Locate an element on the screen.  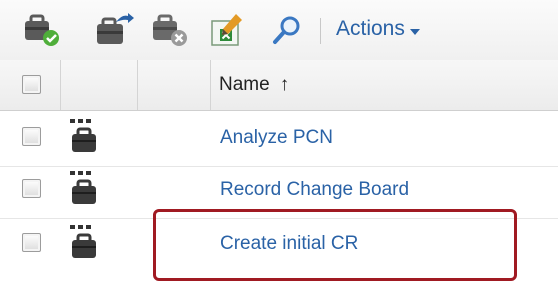
toolbar-separator is located at coordinates (320, 31).